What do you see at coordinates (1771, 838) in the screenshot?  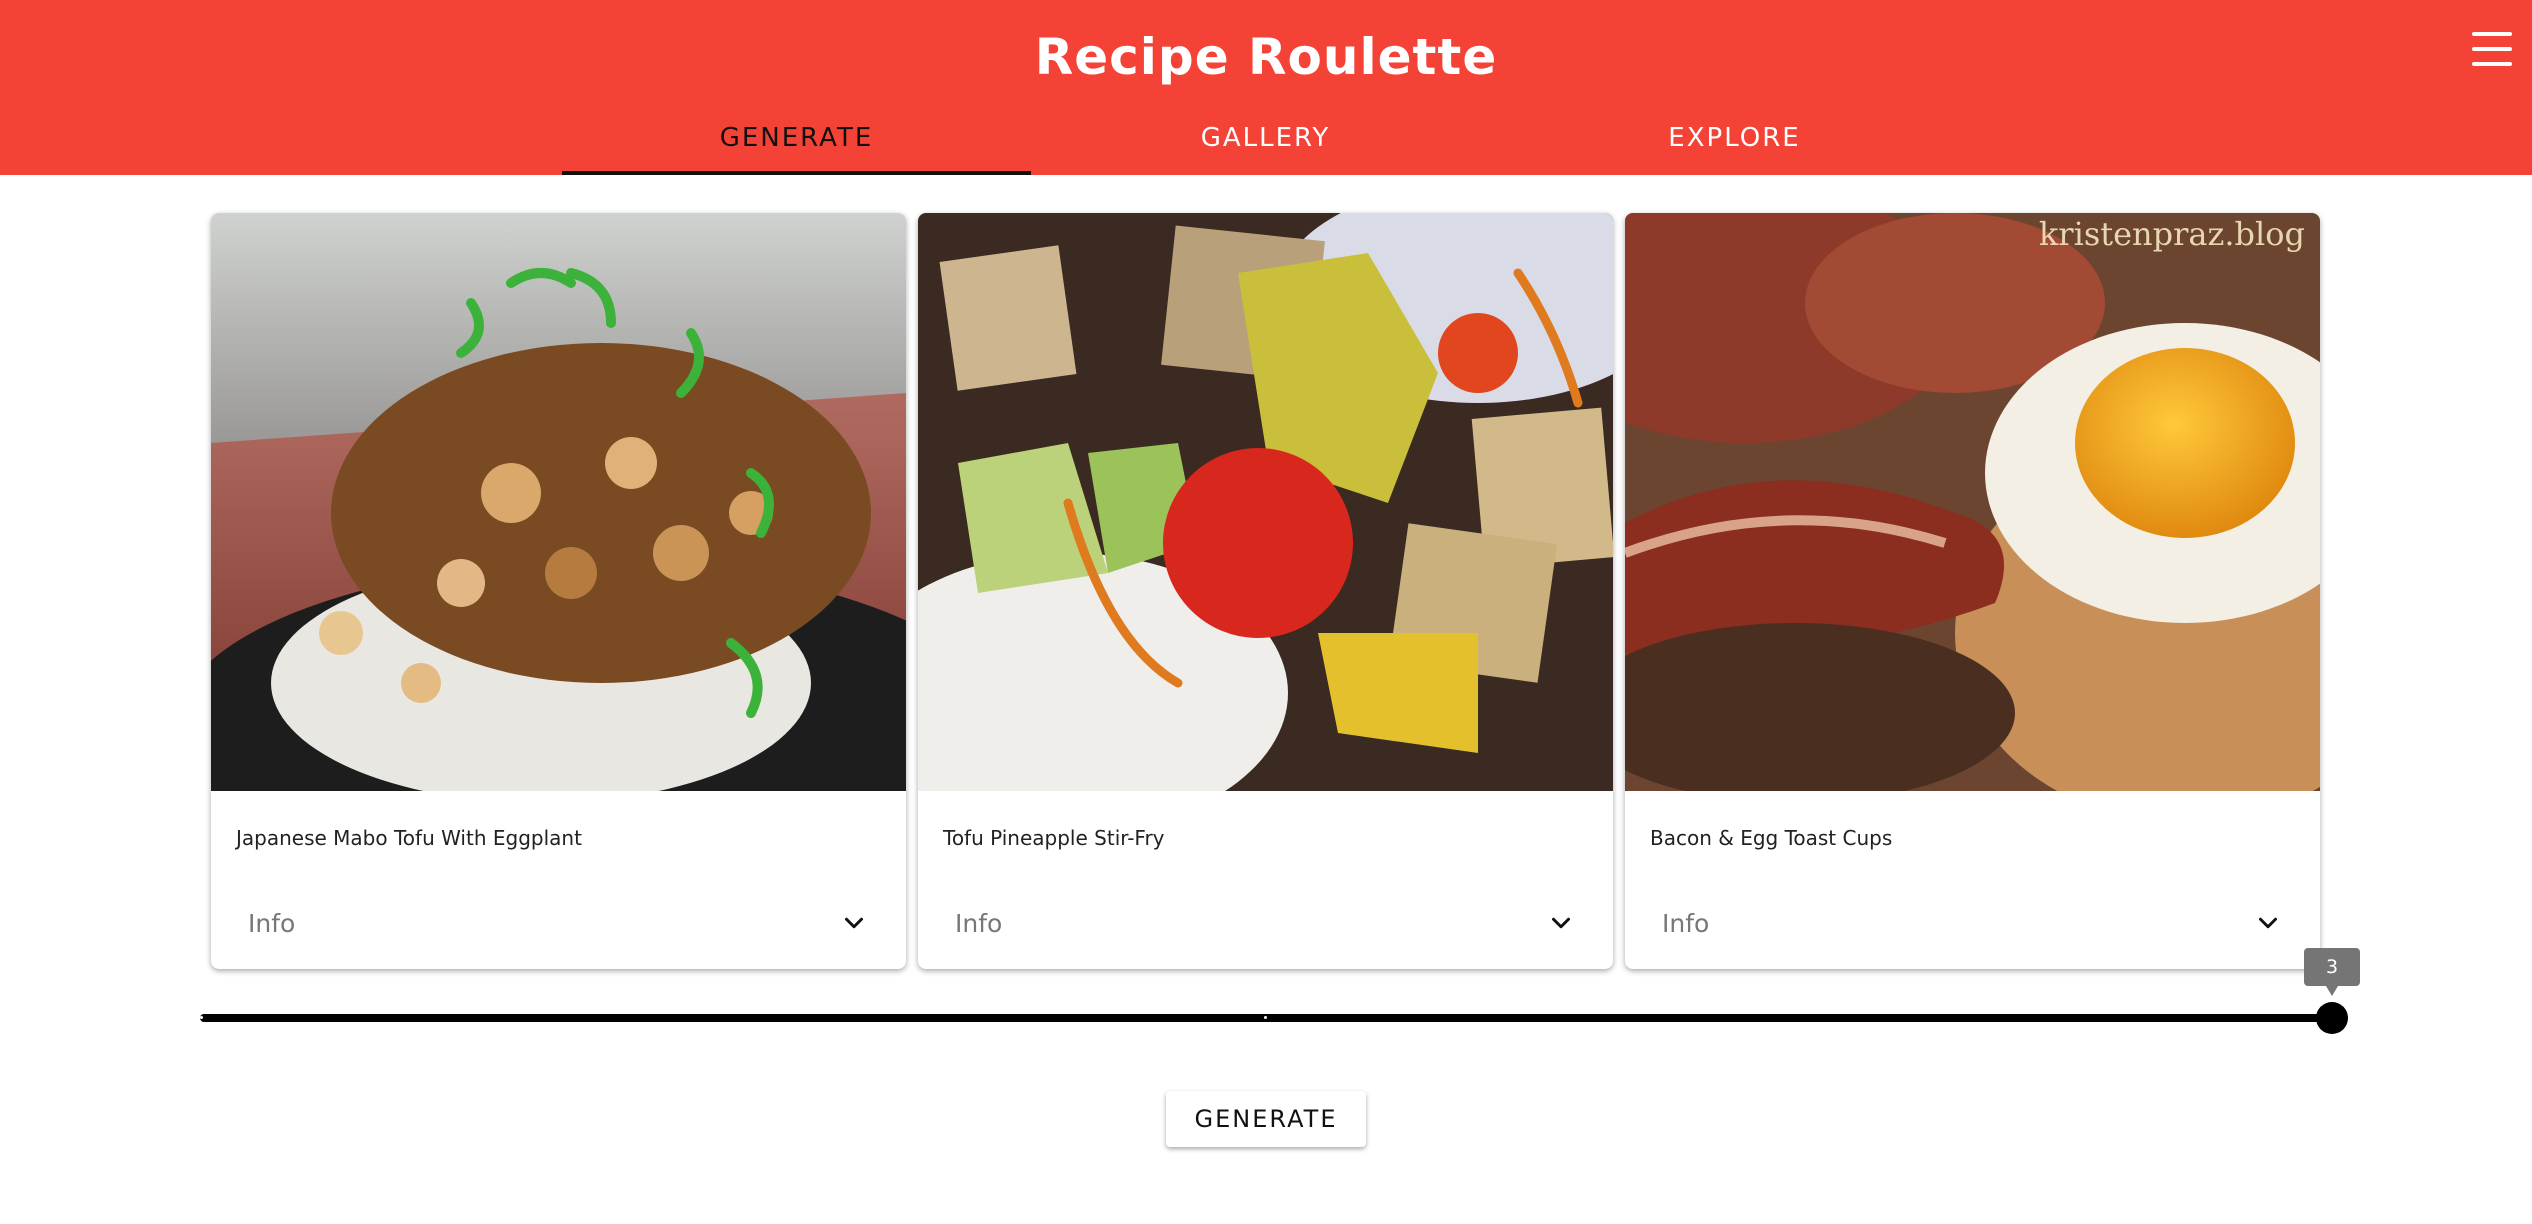 I see `recipe-title: Bacon & Egg Toast Cups` at bounding box center [1771, 838].